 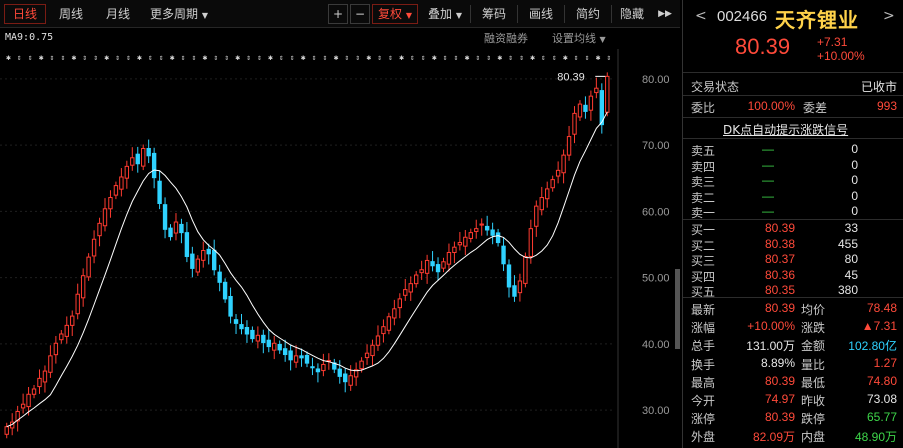 I want to click on stat-label: 涨跌, so click(x=813, y=328).